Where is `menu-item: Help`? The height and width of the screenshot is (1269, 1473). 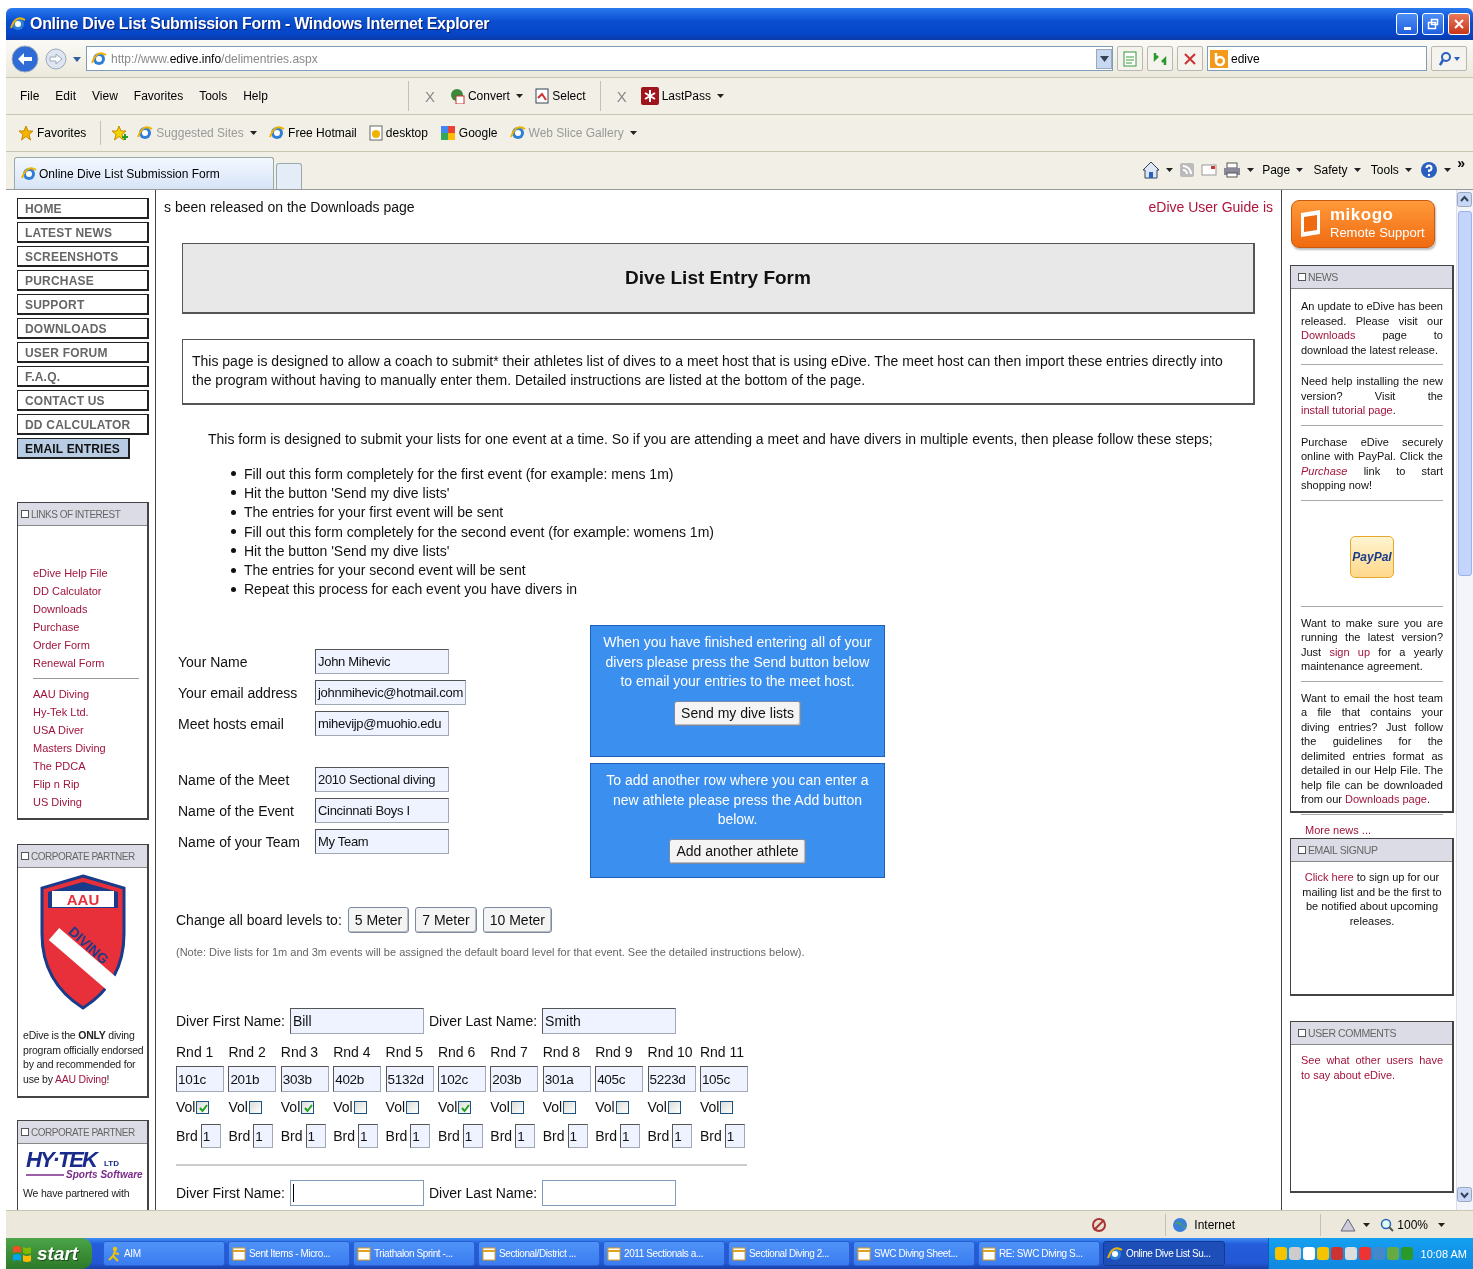 menu-item: Help is located at coordinates (255, 96).